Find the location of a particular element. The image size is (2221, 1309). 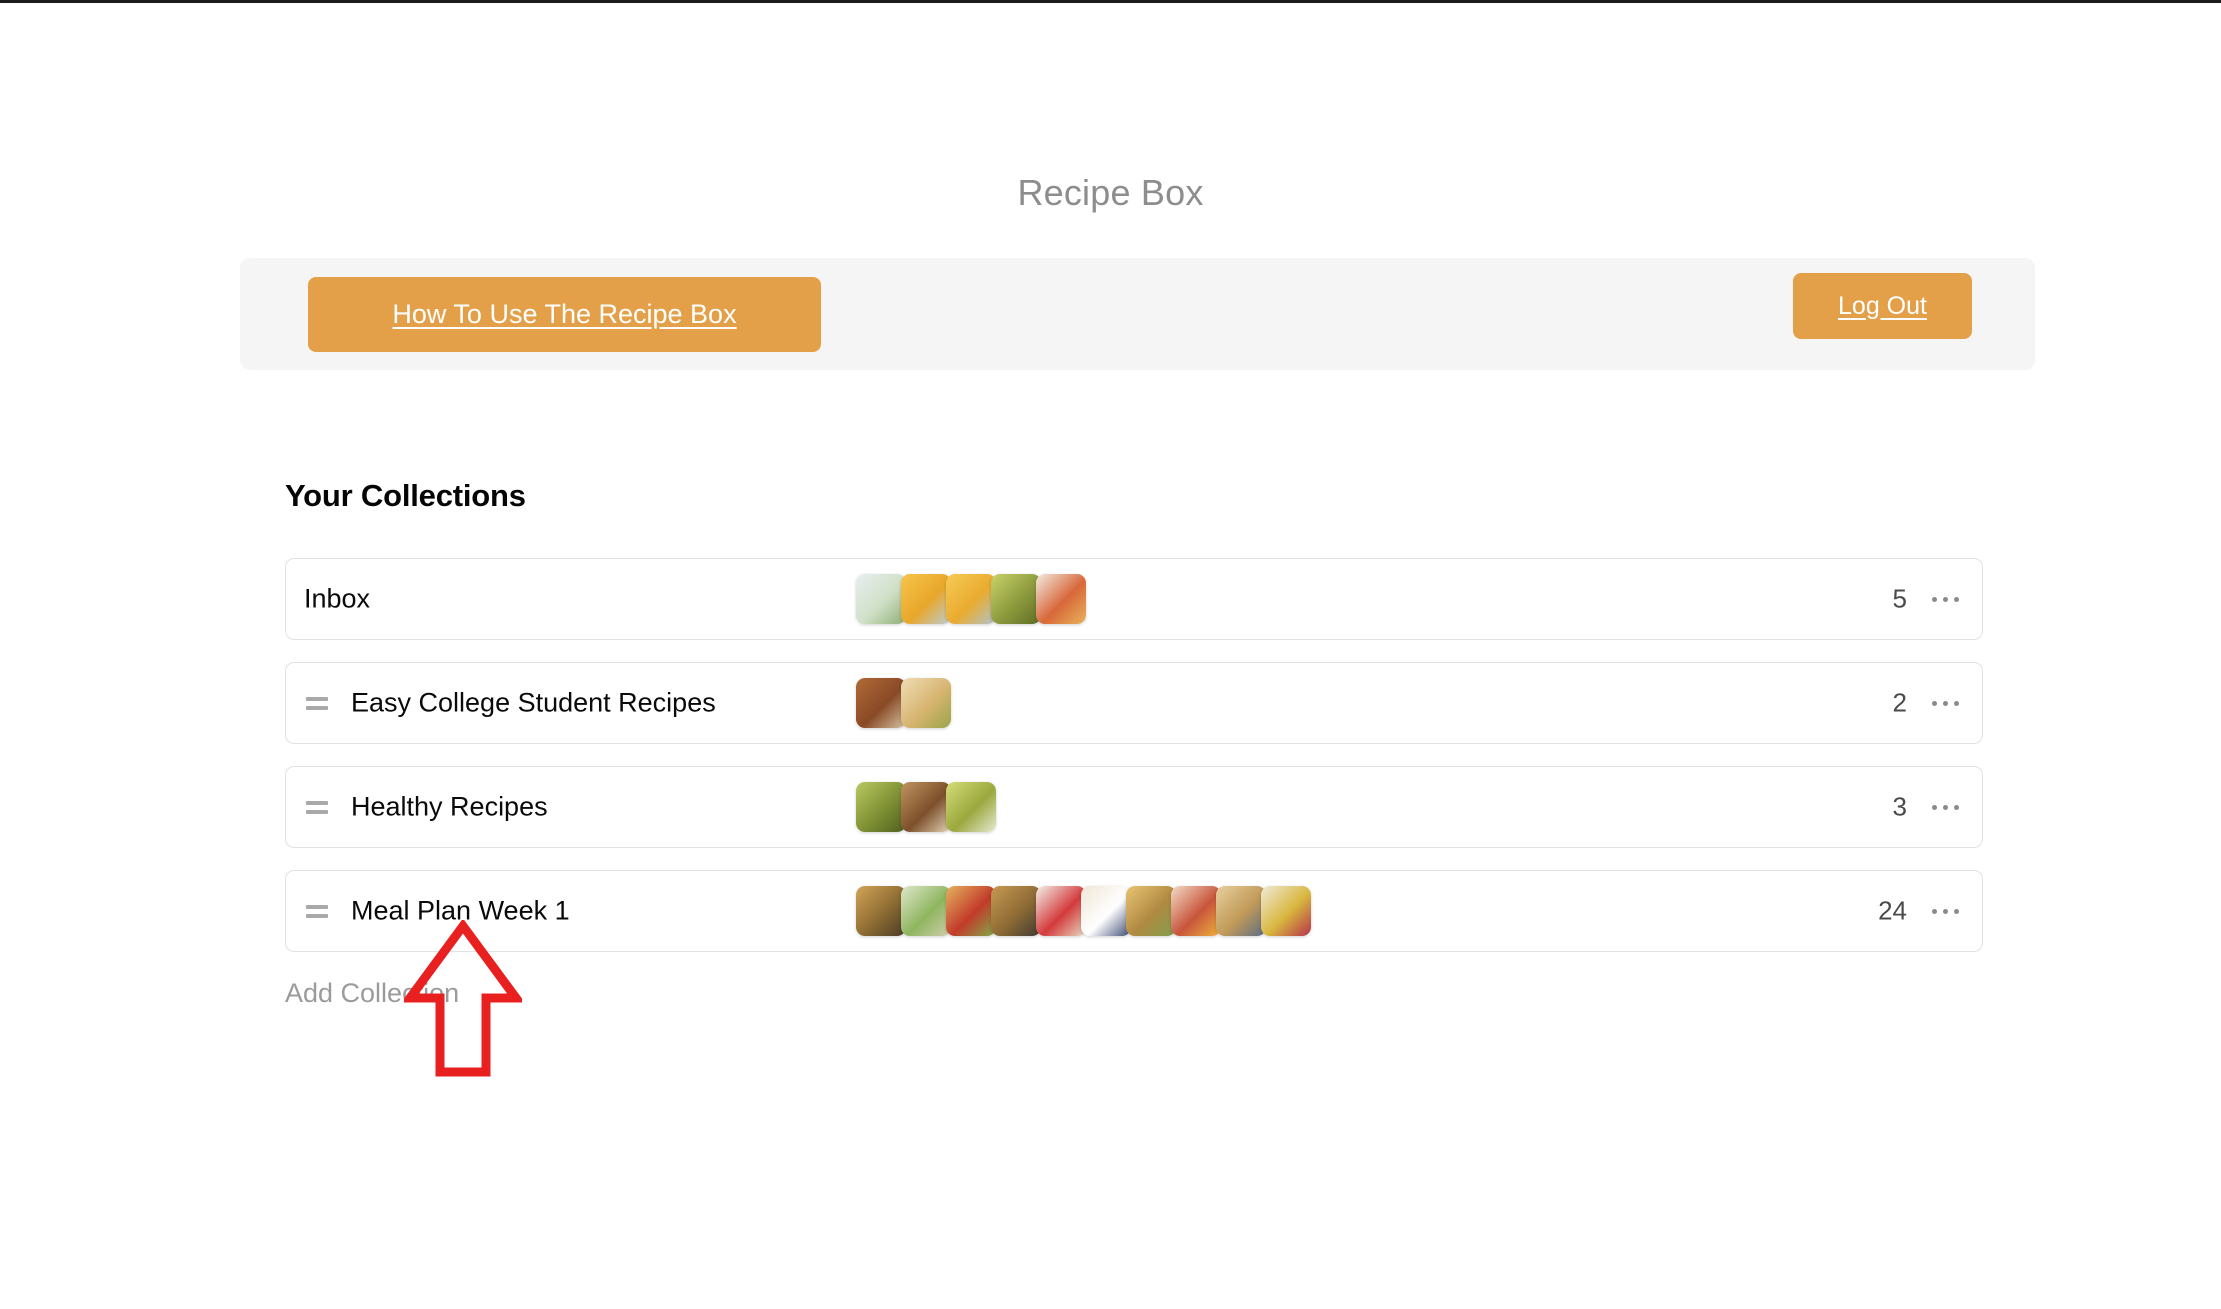

log-out-label: Log Out is located at coordinates (1882, 305).